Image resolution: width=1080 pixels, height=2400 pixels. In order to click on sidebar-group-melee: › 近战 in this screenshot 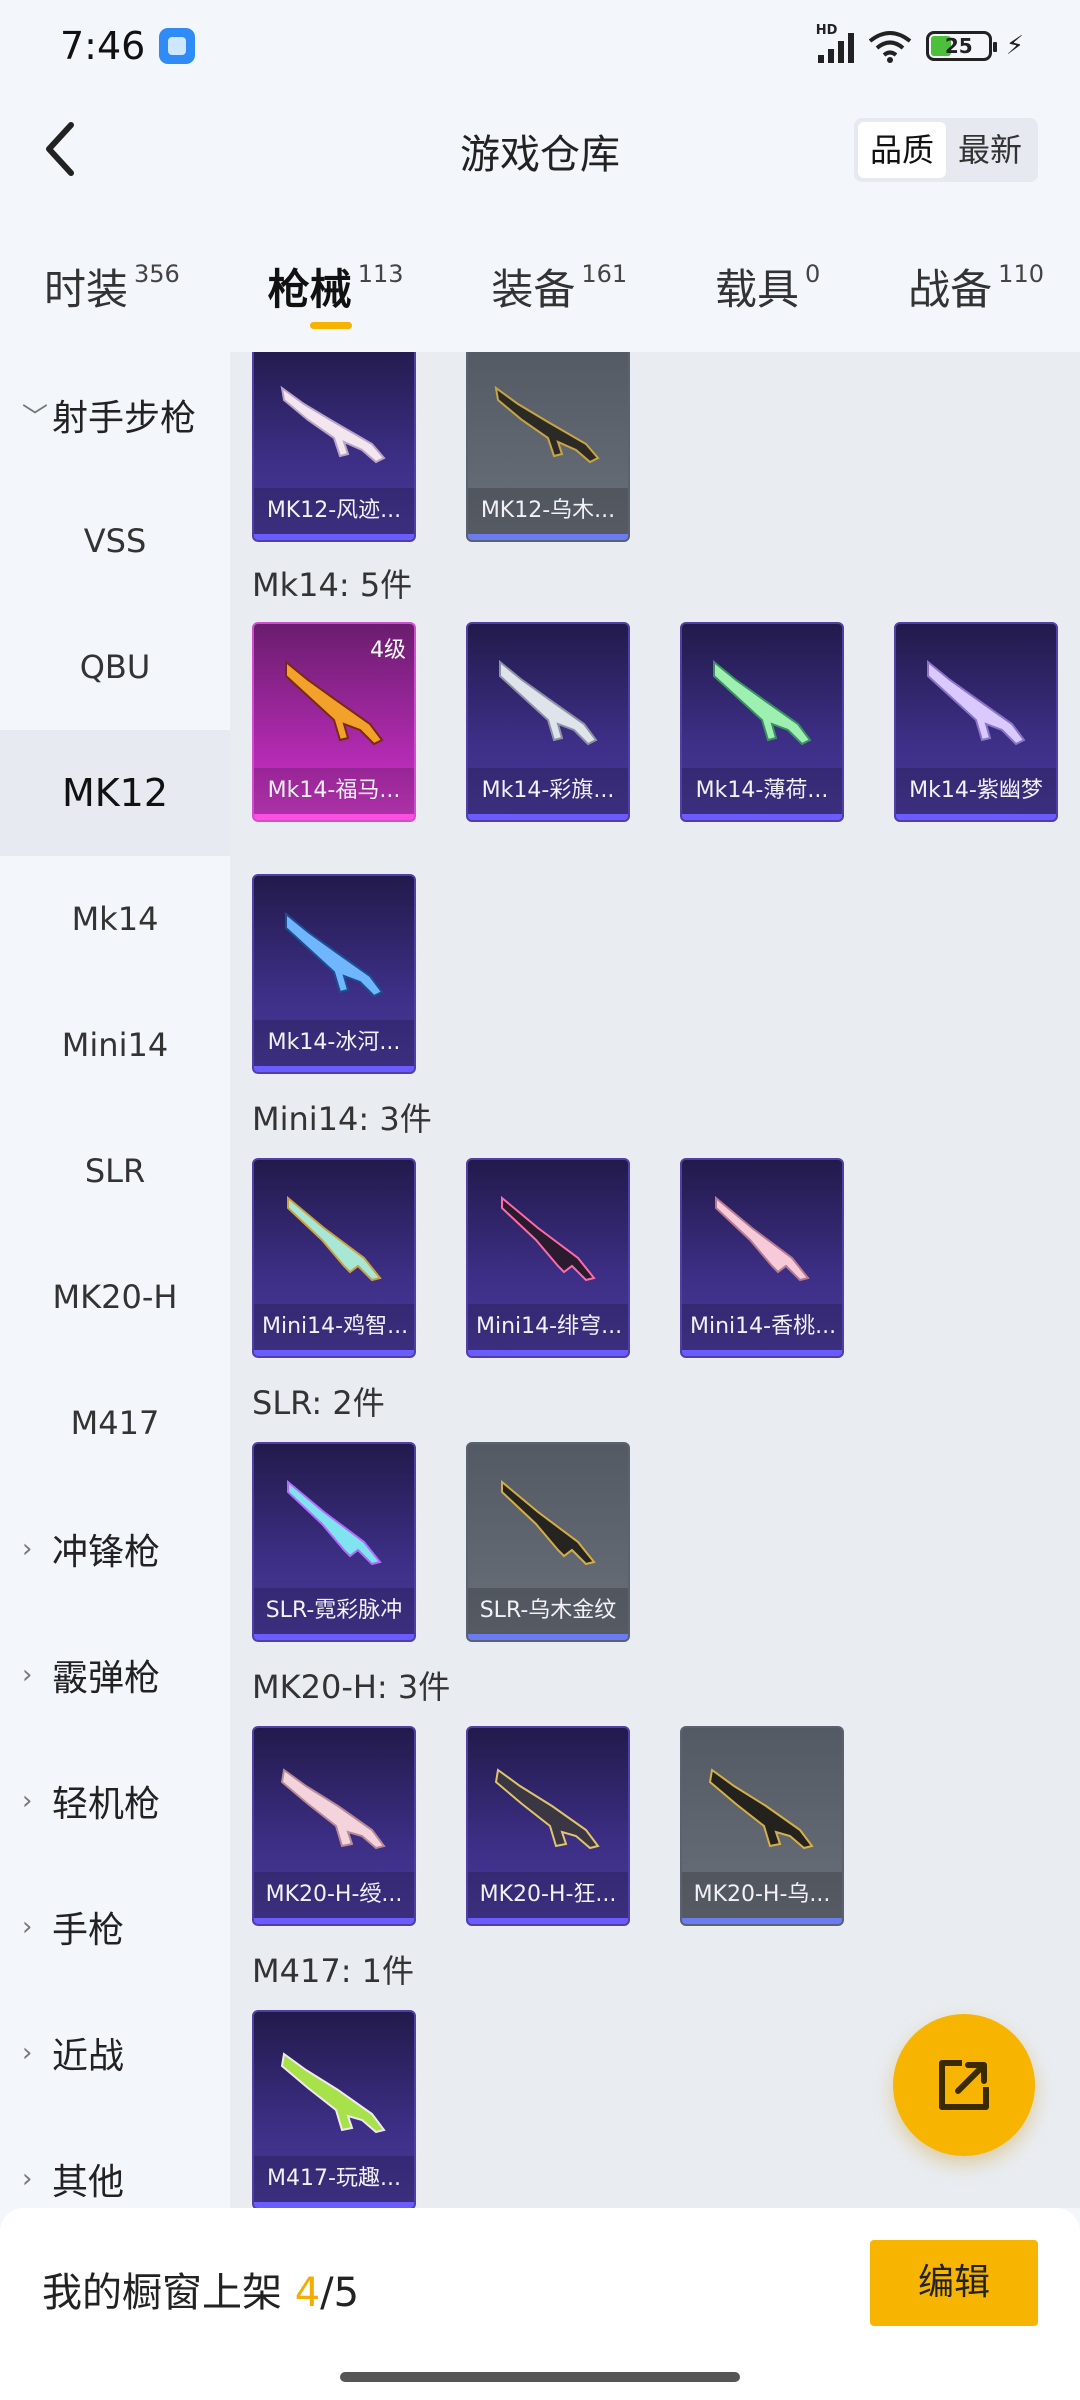, I will do `click(115, 2053)`.